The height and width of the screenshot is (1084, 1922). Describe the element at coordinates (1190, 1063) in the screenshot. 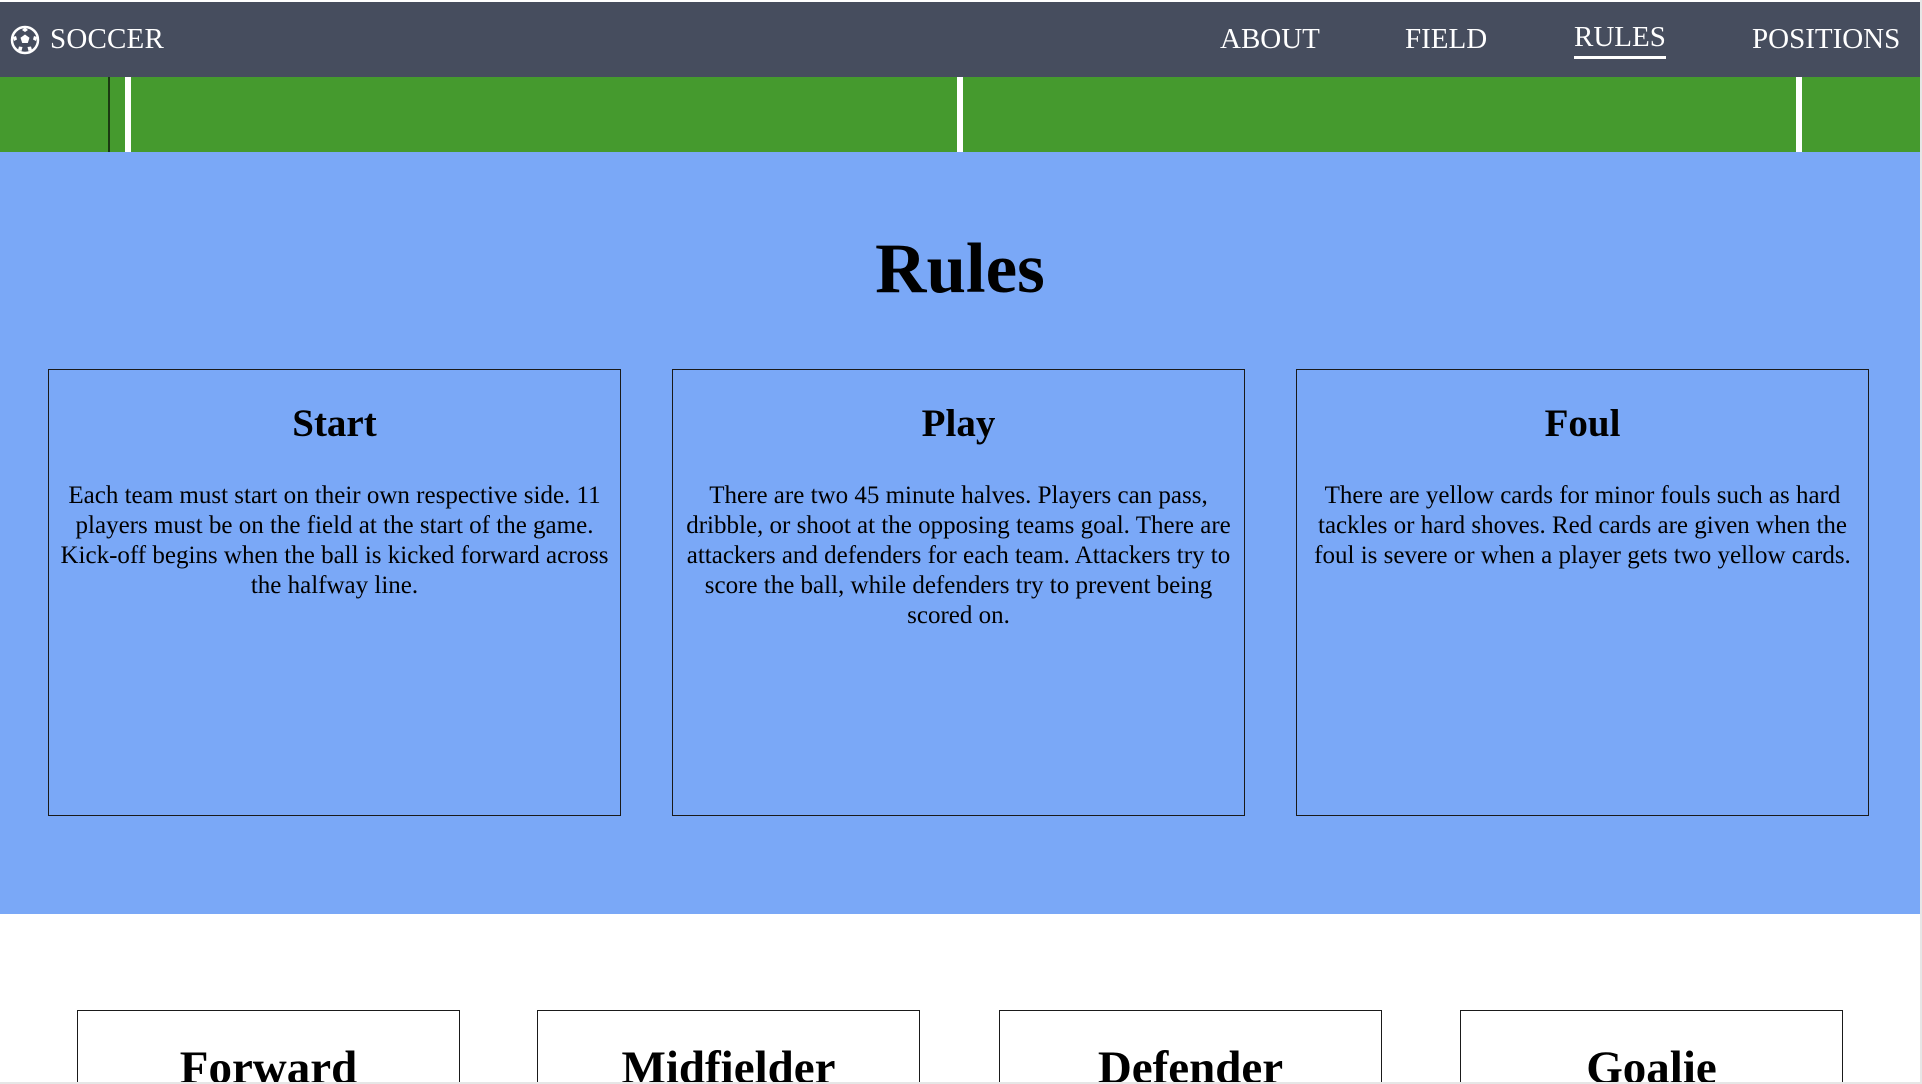

I see `position-card-heading: Defender` at that location.